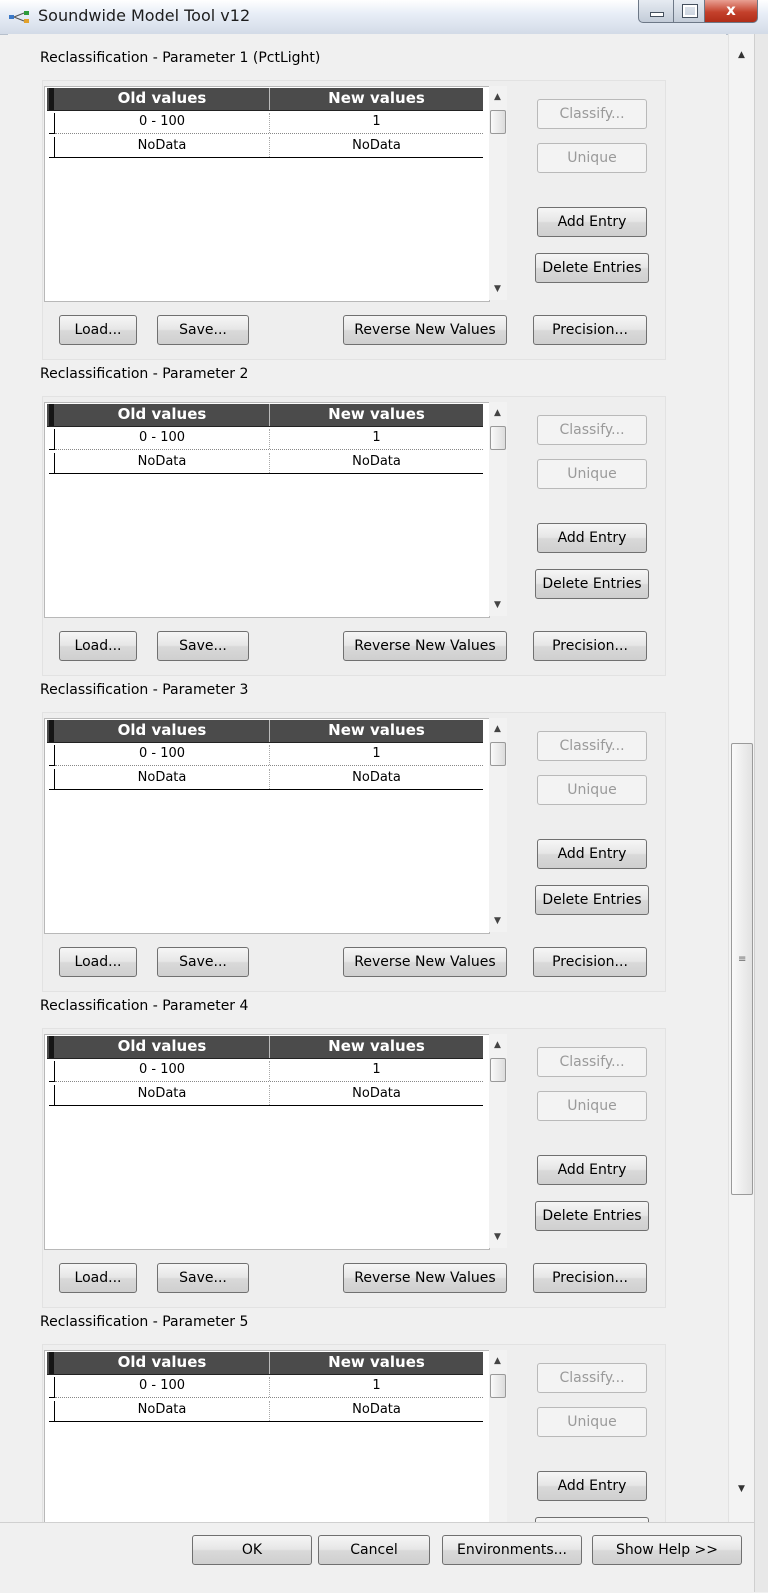  Describe the element at coordinates (656, 11) in the screenshot. I see `minimize-button` at that location.